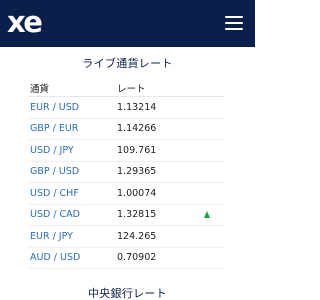 This screenshot has width=320, height=300. I want to click on rate-value: 124.265, so click(137, 236).